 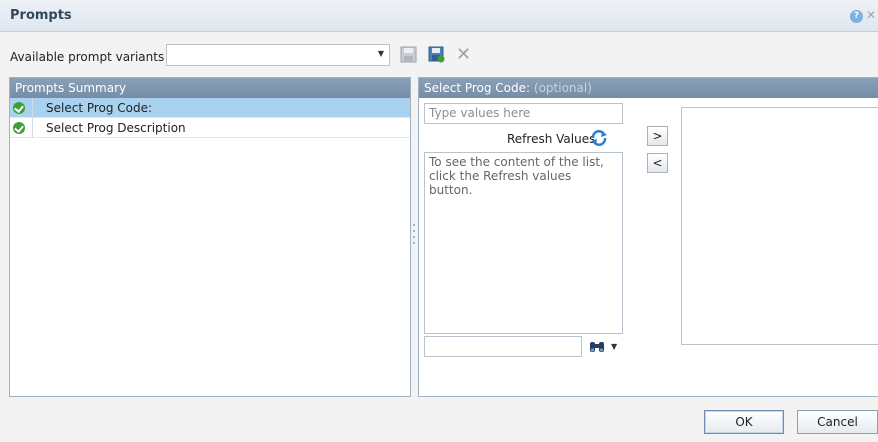 What do you see at coordinates (837, 422) in the screenshot?
I see `cancel-button: Cancel` at bounding box center [837, 422].